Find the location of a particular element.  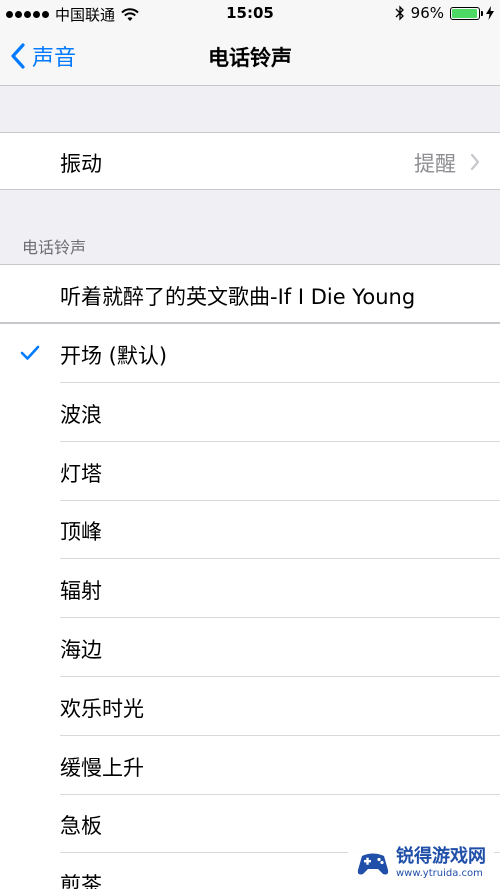

ringtone-row: 顶峰 is located at coordinates (250, 530).